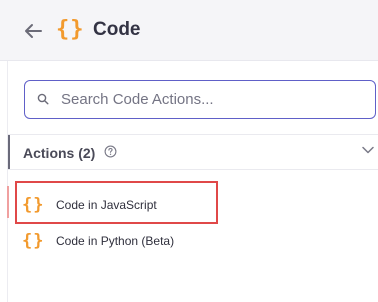 The image size is (378, 302). I want to click on search-icon, so click(43, 99).